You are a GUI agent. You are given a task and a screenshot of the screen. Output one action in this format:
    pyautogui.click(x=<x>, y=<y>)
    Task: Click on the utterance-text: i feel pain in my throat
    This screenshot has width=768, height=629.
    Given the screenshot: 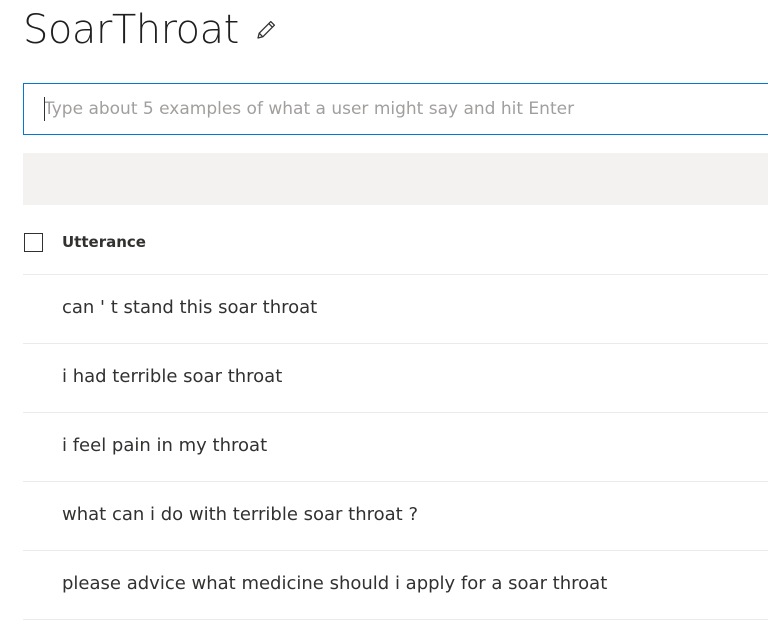 What is the action you would take?
    pyautogui.click(x=165, y=445)
    